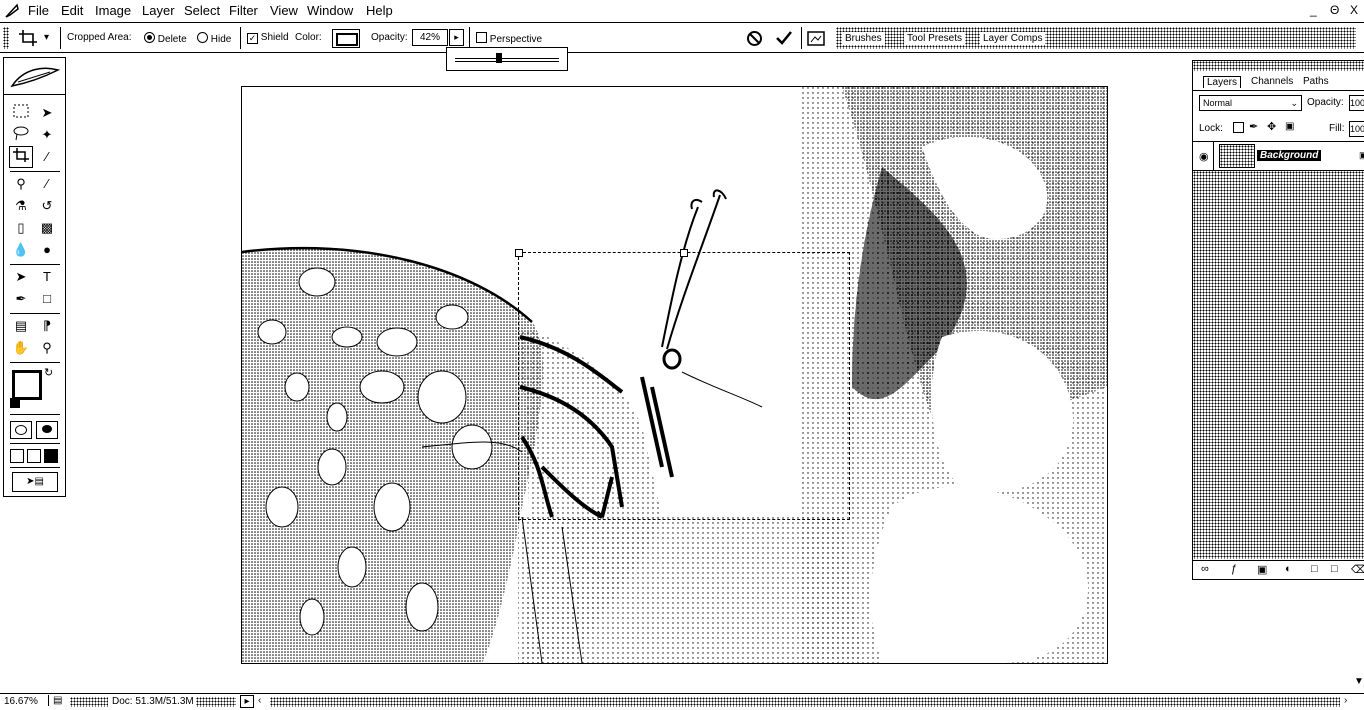 The height and width of the screenshot is (710, 1364). Describe the element at coordinates (1204, 156) in the screenshot. I see `eye-icon: ◉` at that location.